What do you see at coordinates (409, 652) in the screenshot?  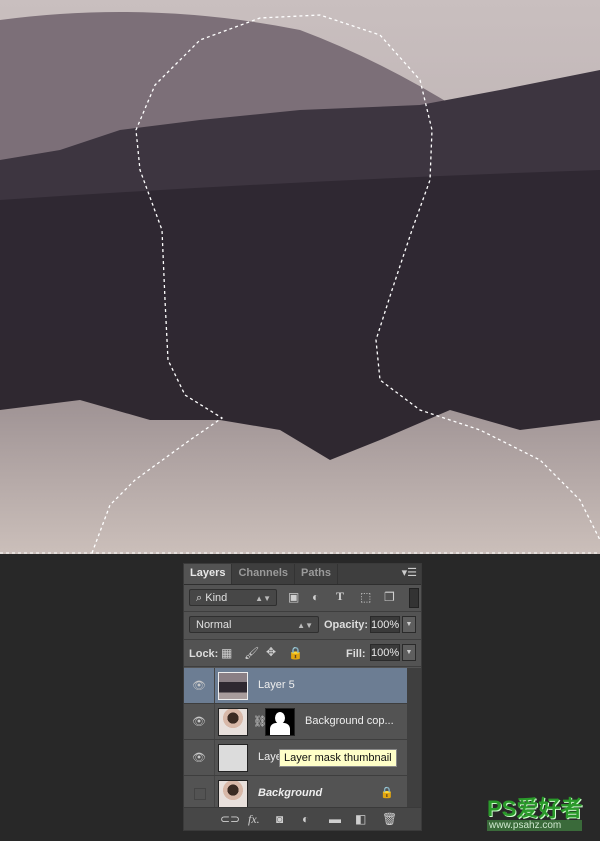 I see `fill-dropdown: ▼` at bounding box center [409, 652].